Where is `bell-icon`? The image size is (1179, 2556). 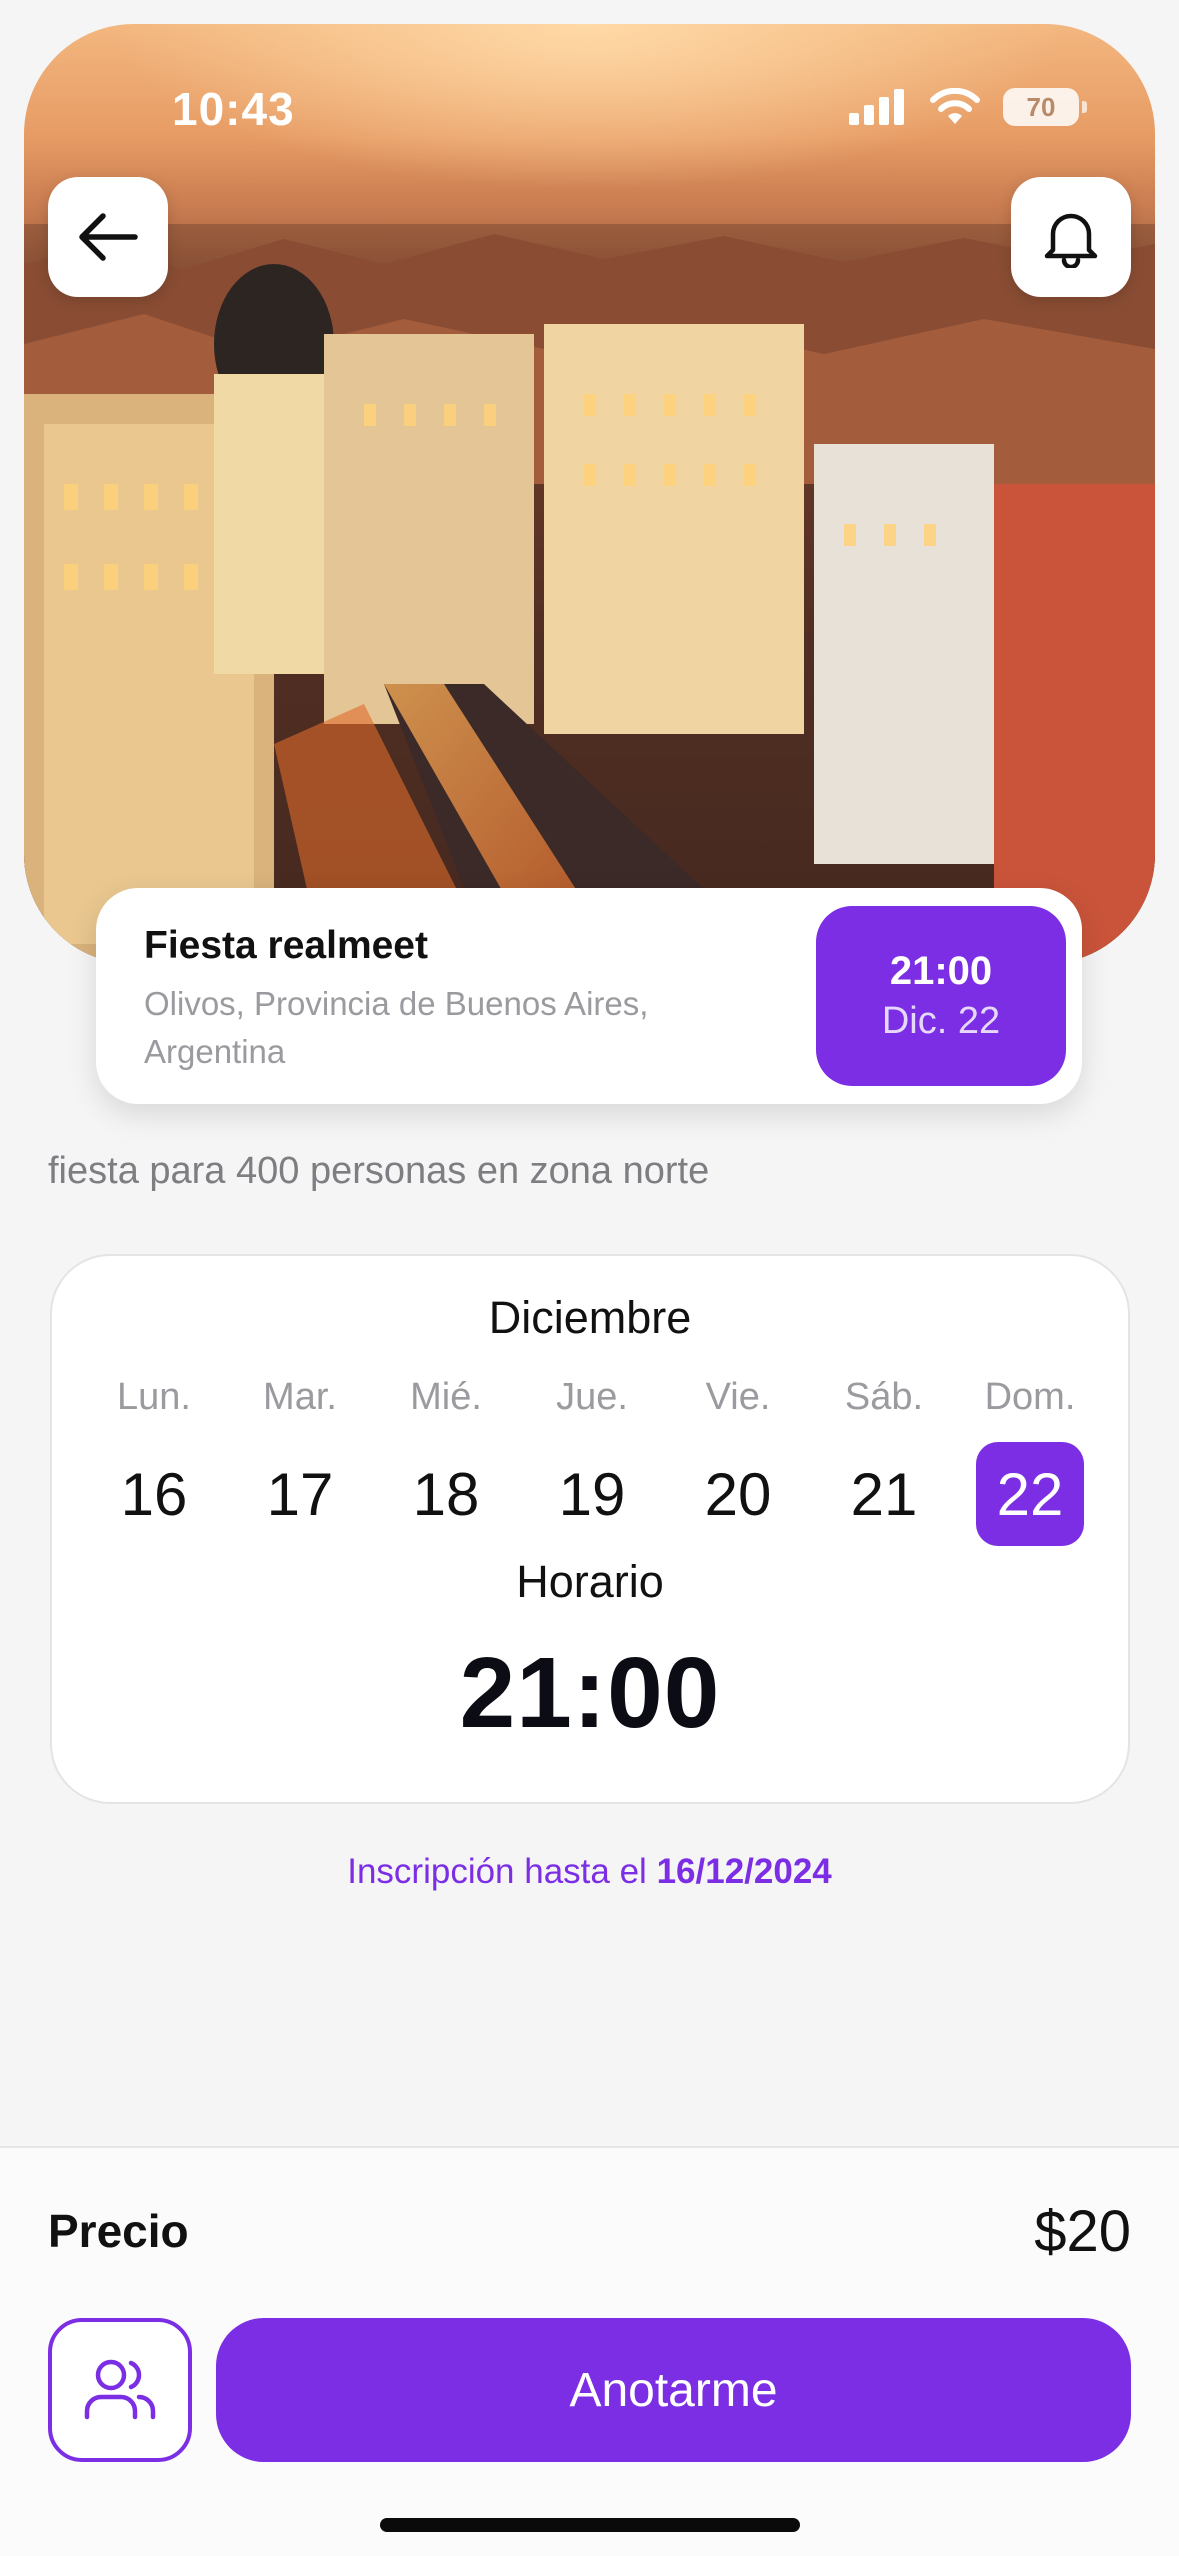
bell-icon is located at coordinates (1071, 240).